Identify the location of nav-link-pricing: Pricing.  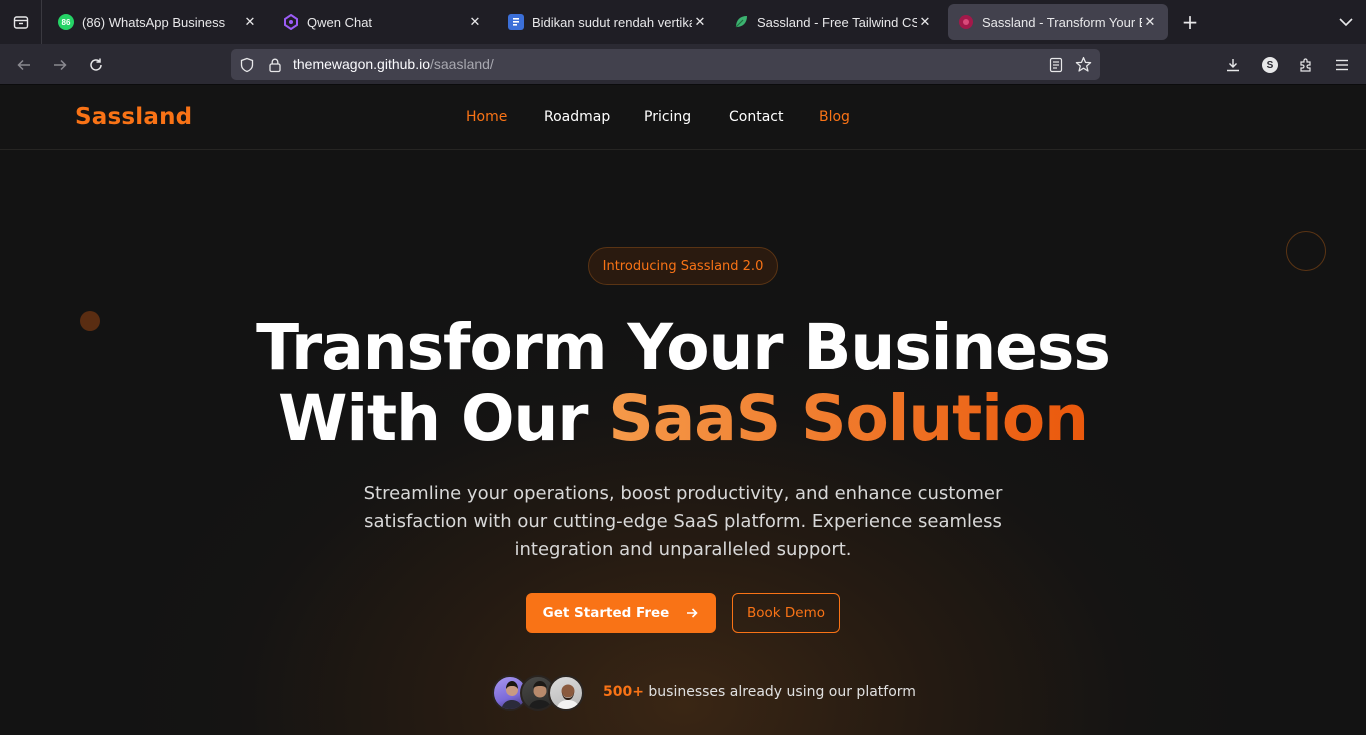
(667, 117).